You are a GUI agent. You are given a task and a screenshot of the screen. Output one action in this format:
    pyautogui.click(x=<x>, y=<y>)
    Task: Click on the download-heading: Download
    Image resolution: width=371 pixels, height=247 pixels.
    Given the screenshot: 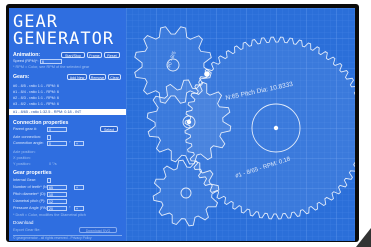 What is the action you would take?
    pyautogui.click(x=23, y=222)
    